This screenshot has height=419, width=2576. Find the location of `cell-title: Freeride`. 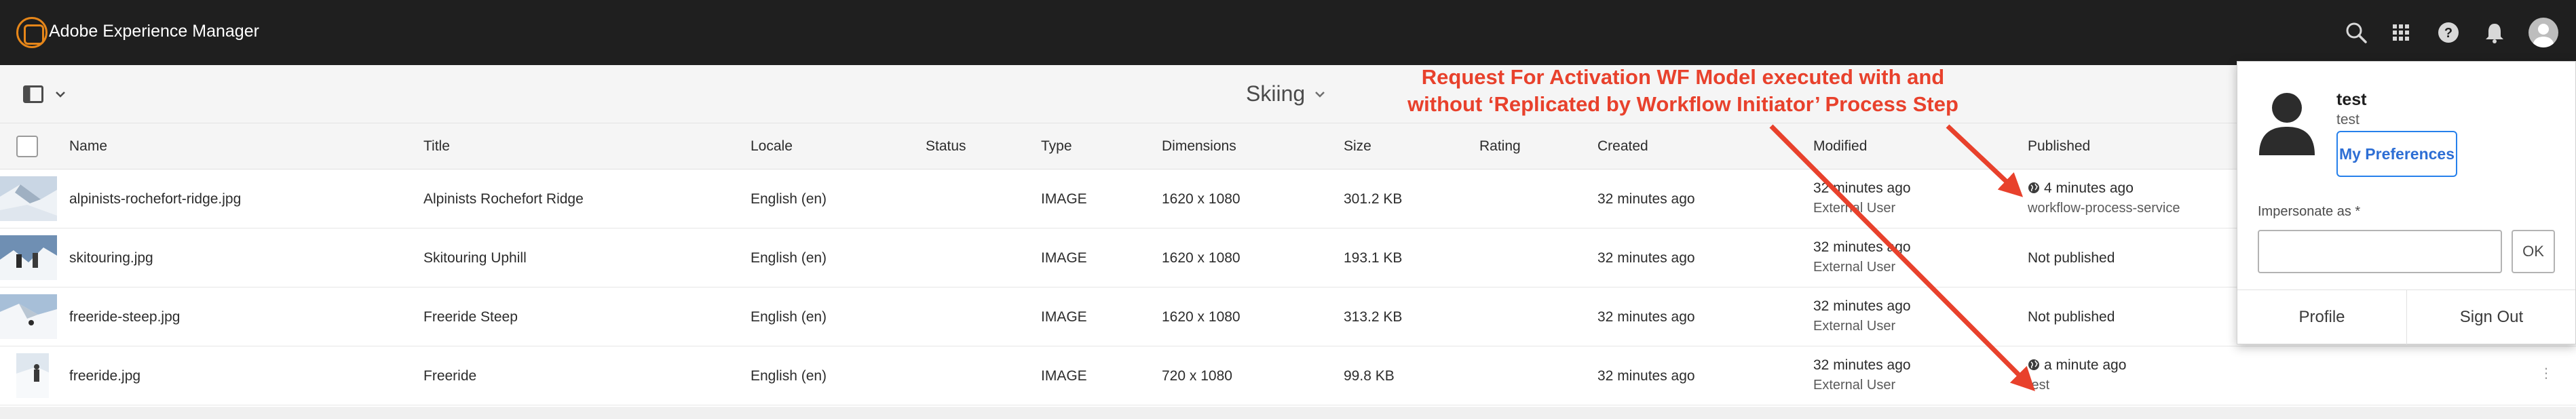

cell-title: Freeride is located at coordinates (450, 376).